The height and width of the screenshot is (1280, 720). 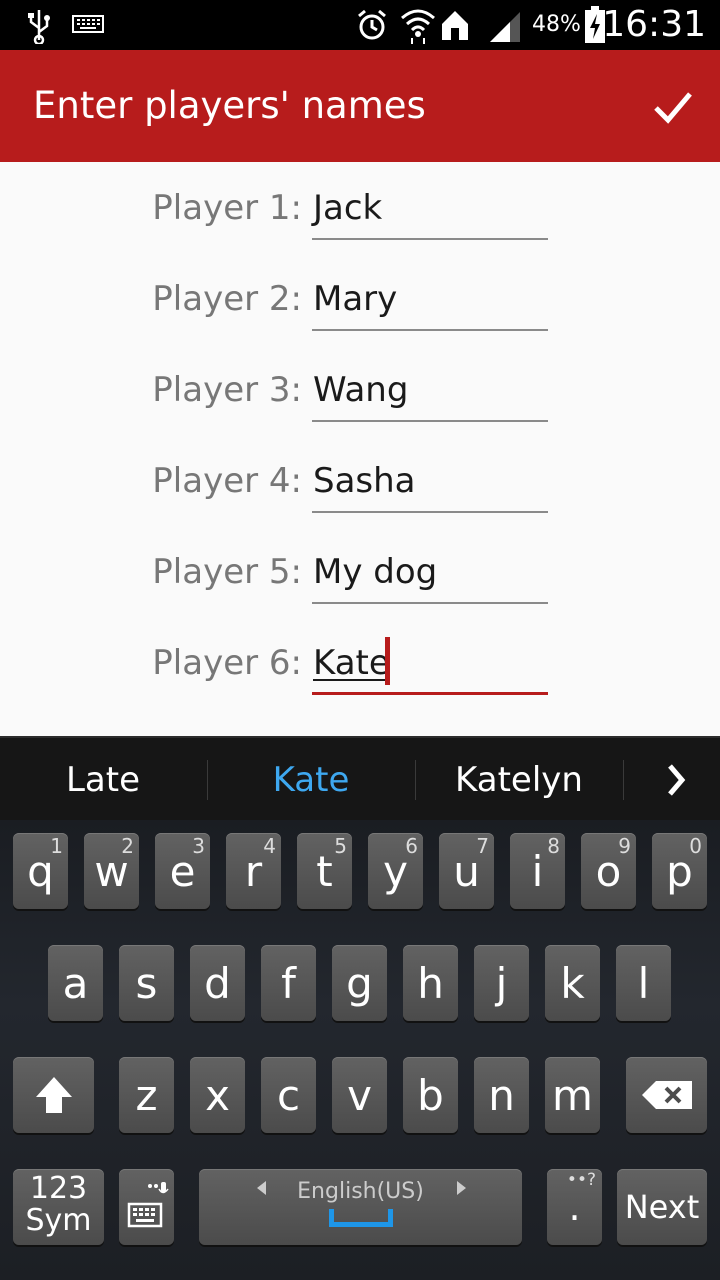 What do you see at coordinates (146, 983) in the screenshot?
I see `key-s: s` at bounding box center [146, 983].